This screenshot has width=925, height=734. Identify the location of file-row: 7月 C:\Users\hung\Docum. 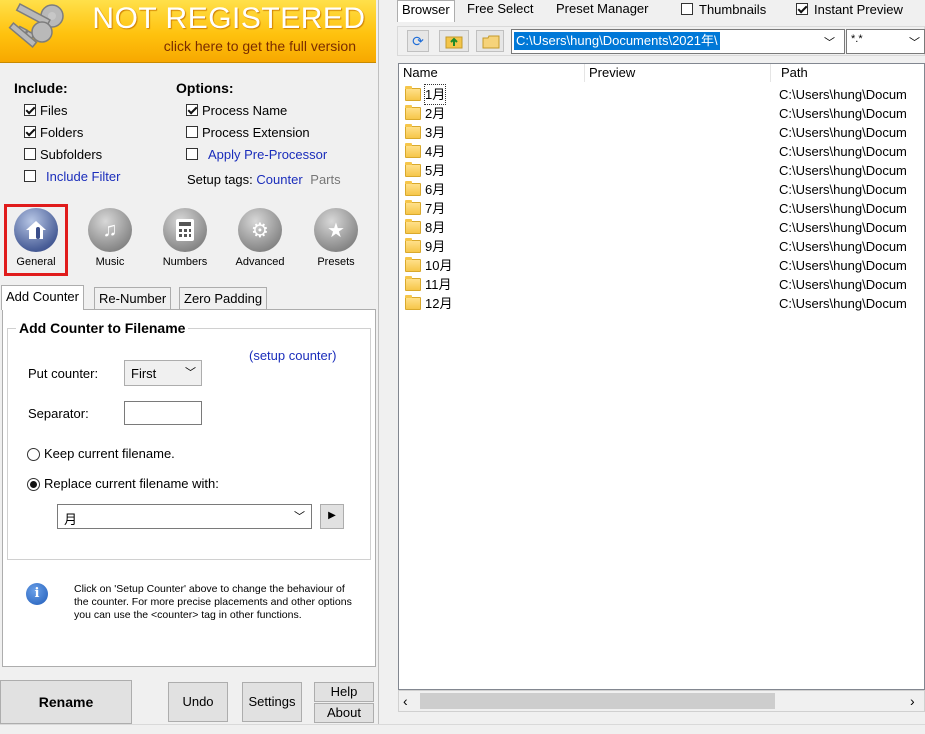
(661, 208).